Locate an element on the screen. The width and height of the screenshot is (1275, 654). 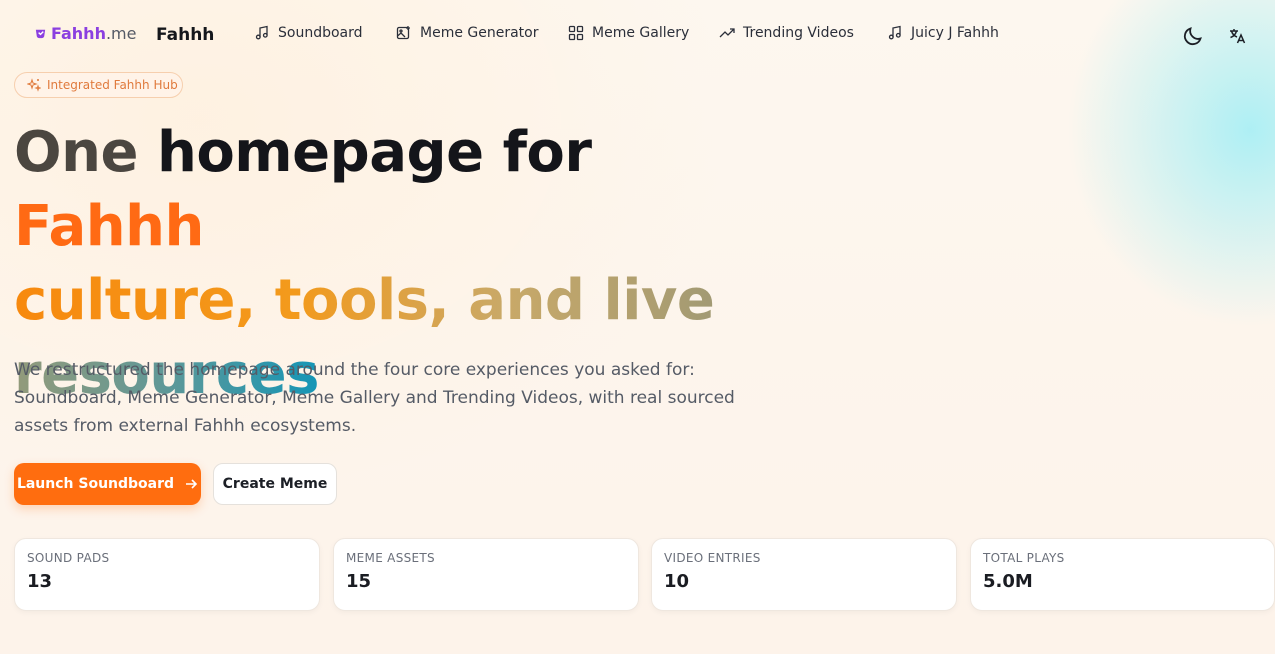
stat-label: SOUND PADS is located at coordinates (68, 558).